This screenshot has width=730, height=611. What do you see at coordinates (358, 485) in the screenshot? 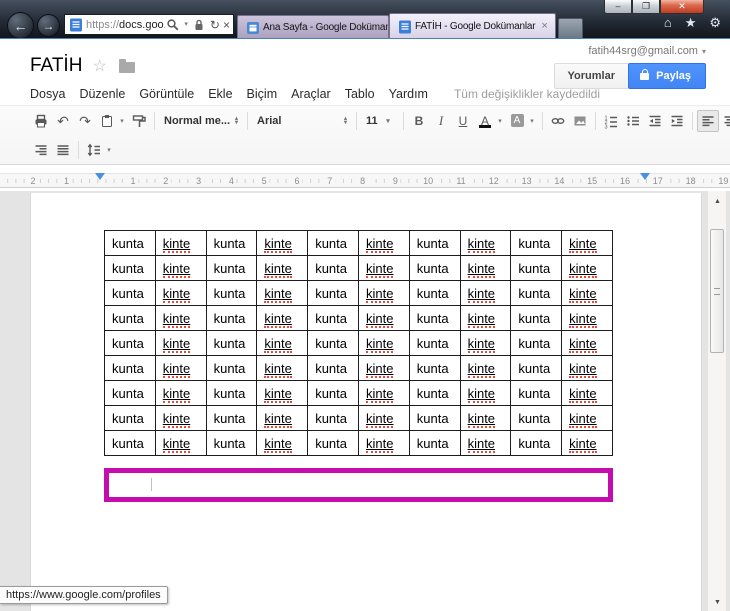
I see `selected-table-row` at bounding box center [358, 485].